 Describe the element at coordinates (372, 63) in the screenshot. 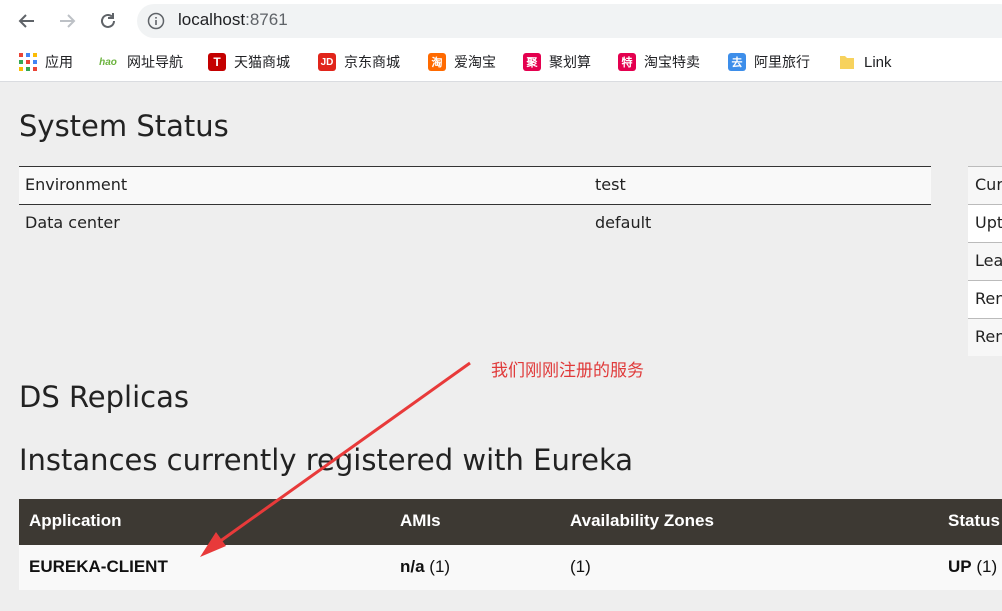

I see `bookmark-label: 京东商城` at that location.